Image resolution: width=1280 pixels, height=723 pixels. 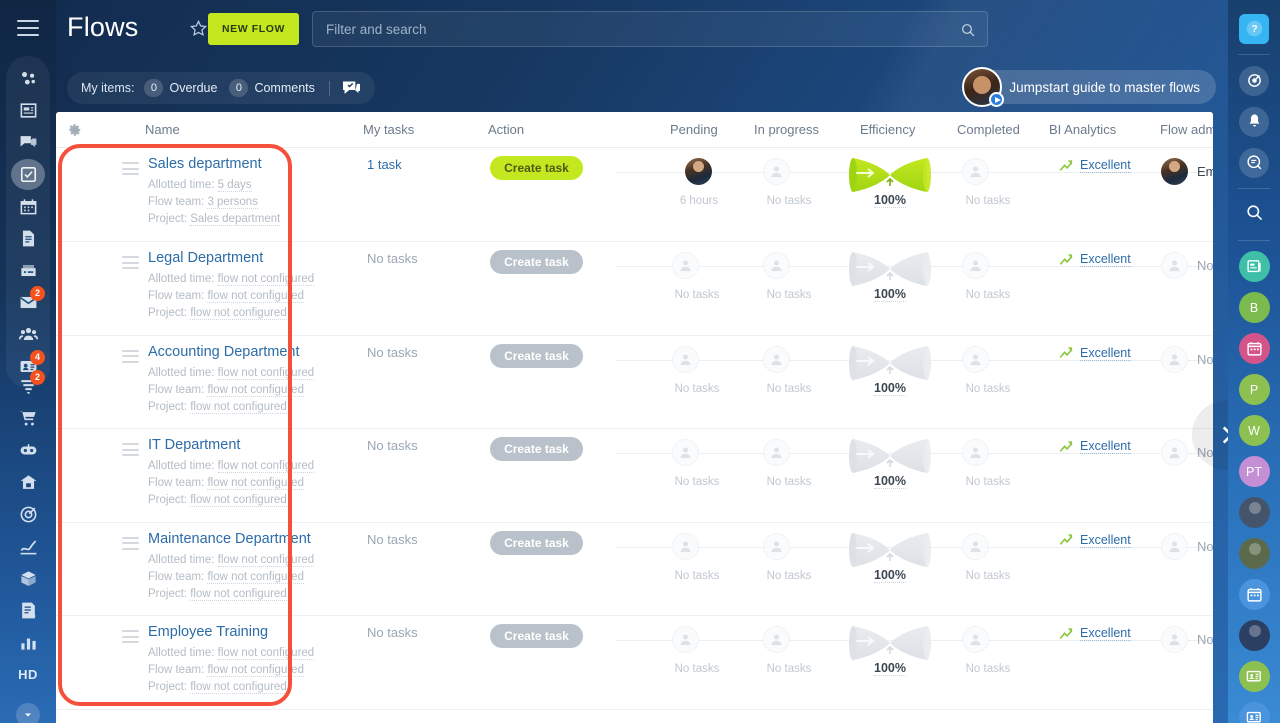 What do you see at coordinates (205, 164) in the screenshot?
I see `flow-name-link: Sales department` at bounding box center [205, 164].